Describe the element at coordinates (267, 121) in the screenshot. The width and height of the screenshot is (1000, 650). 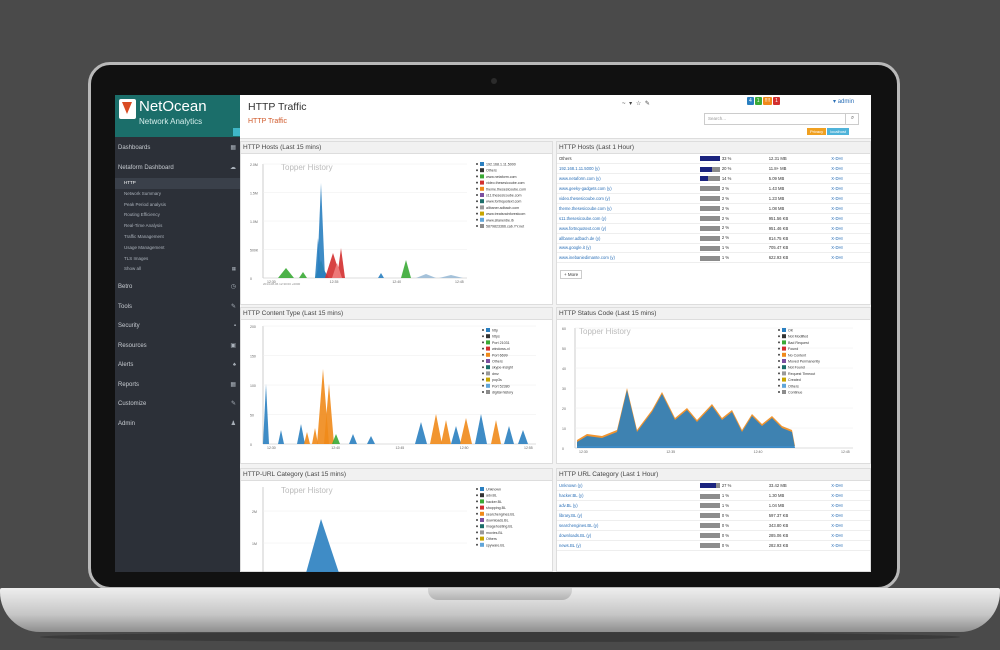
I see `breadcrumb: HTTP Traffic` at that location.